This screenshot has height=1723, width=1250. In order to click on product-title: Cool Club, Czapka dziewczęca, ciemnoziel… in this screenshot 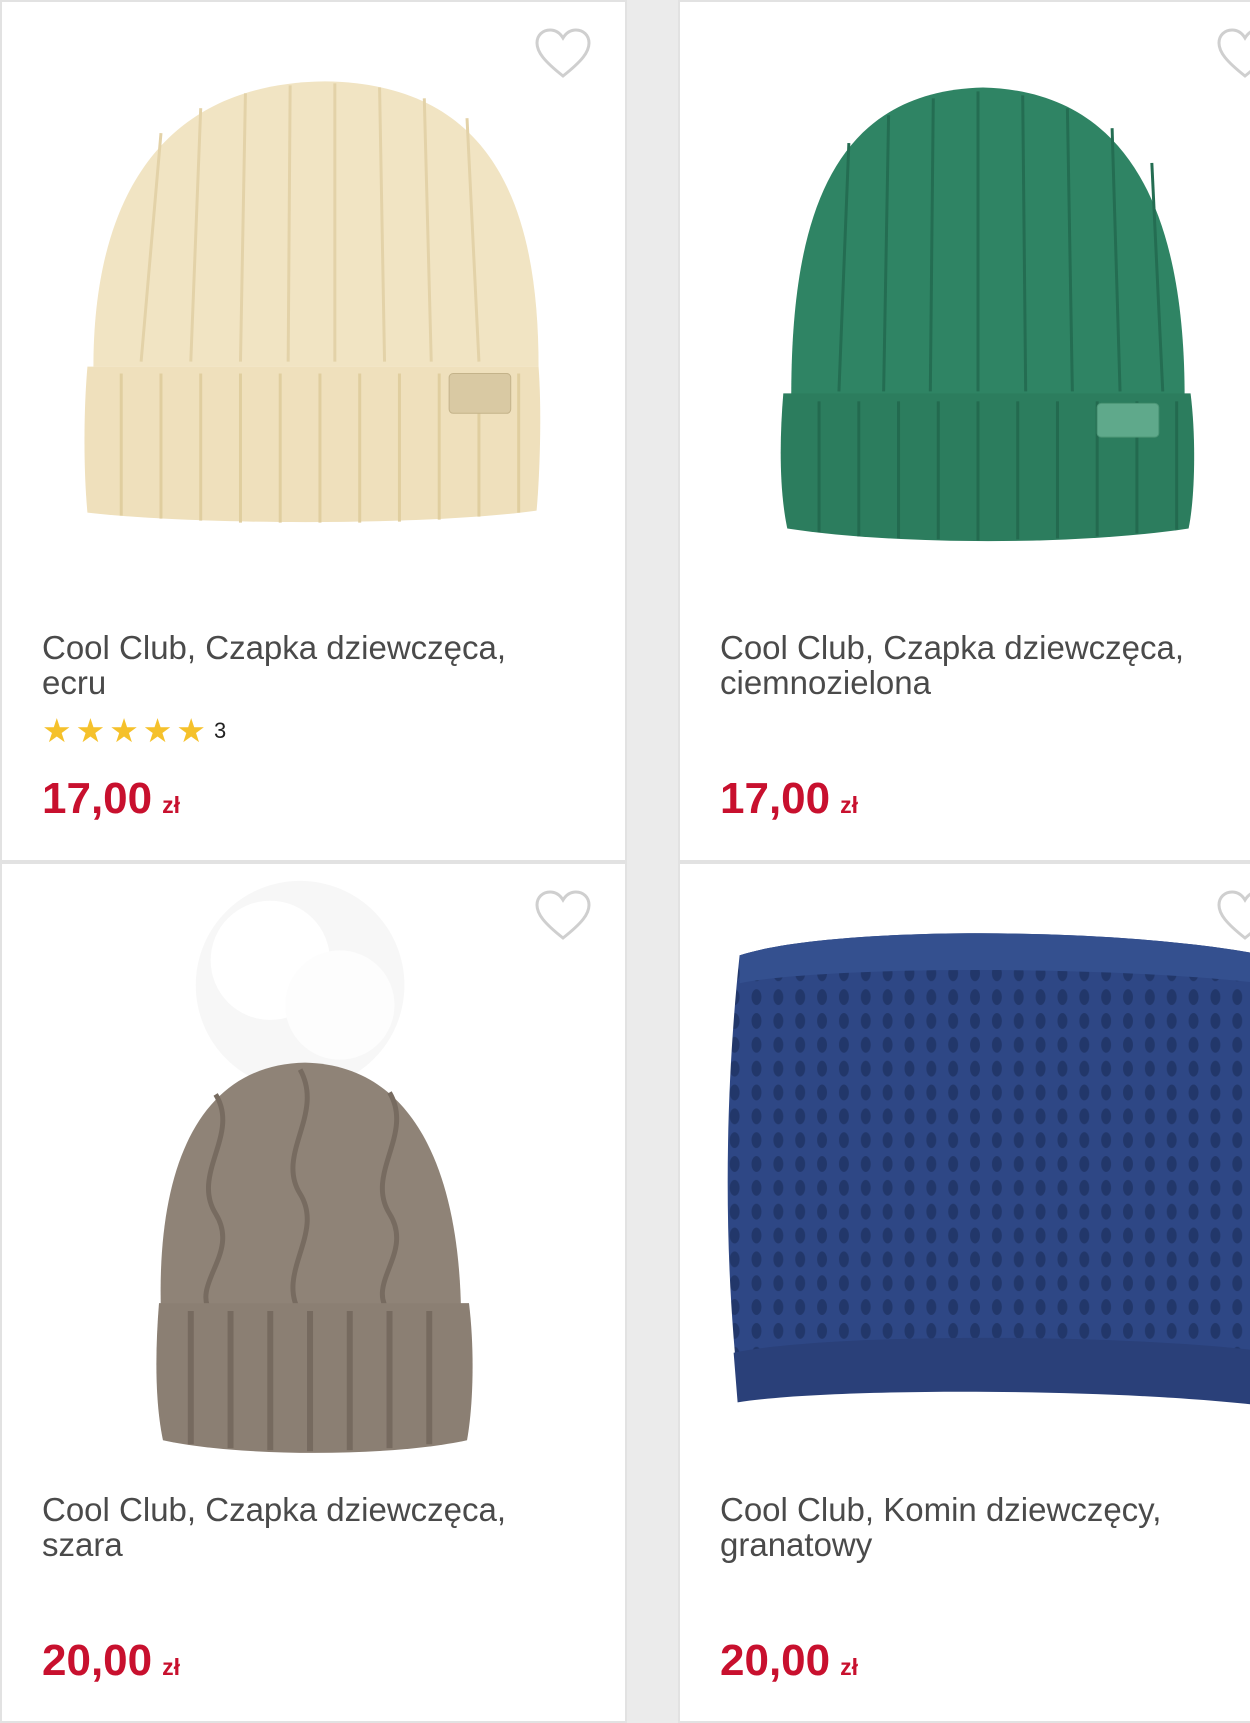, I will do `click(970, 665)`.